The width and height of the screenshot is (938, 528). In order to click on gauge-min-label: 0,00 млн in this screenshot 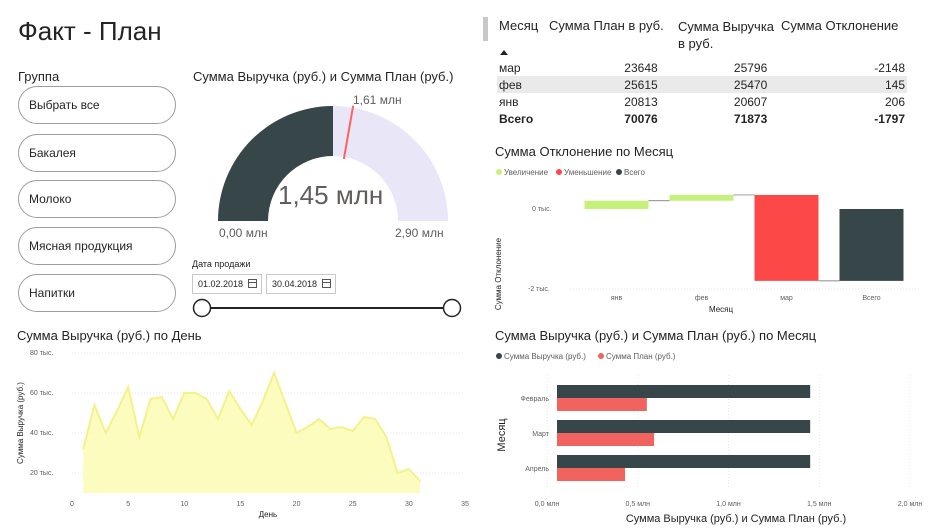, I will do `click(243, 233)`.